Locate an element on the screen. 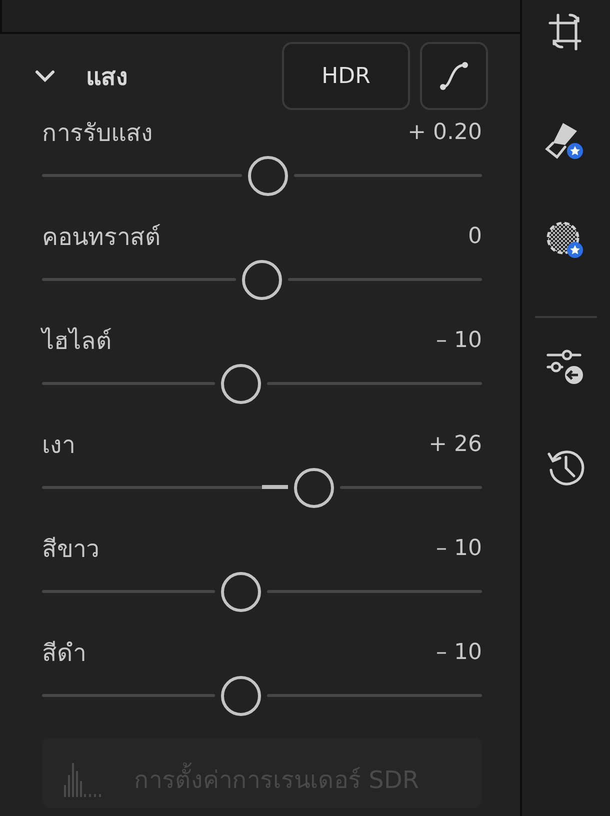  hdr-button: HDR is located at coordinates (346, 76).